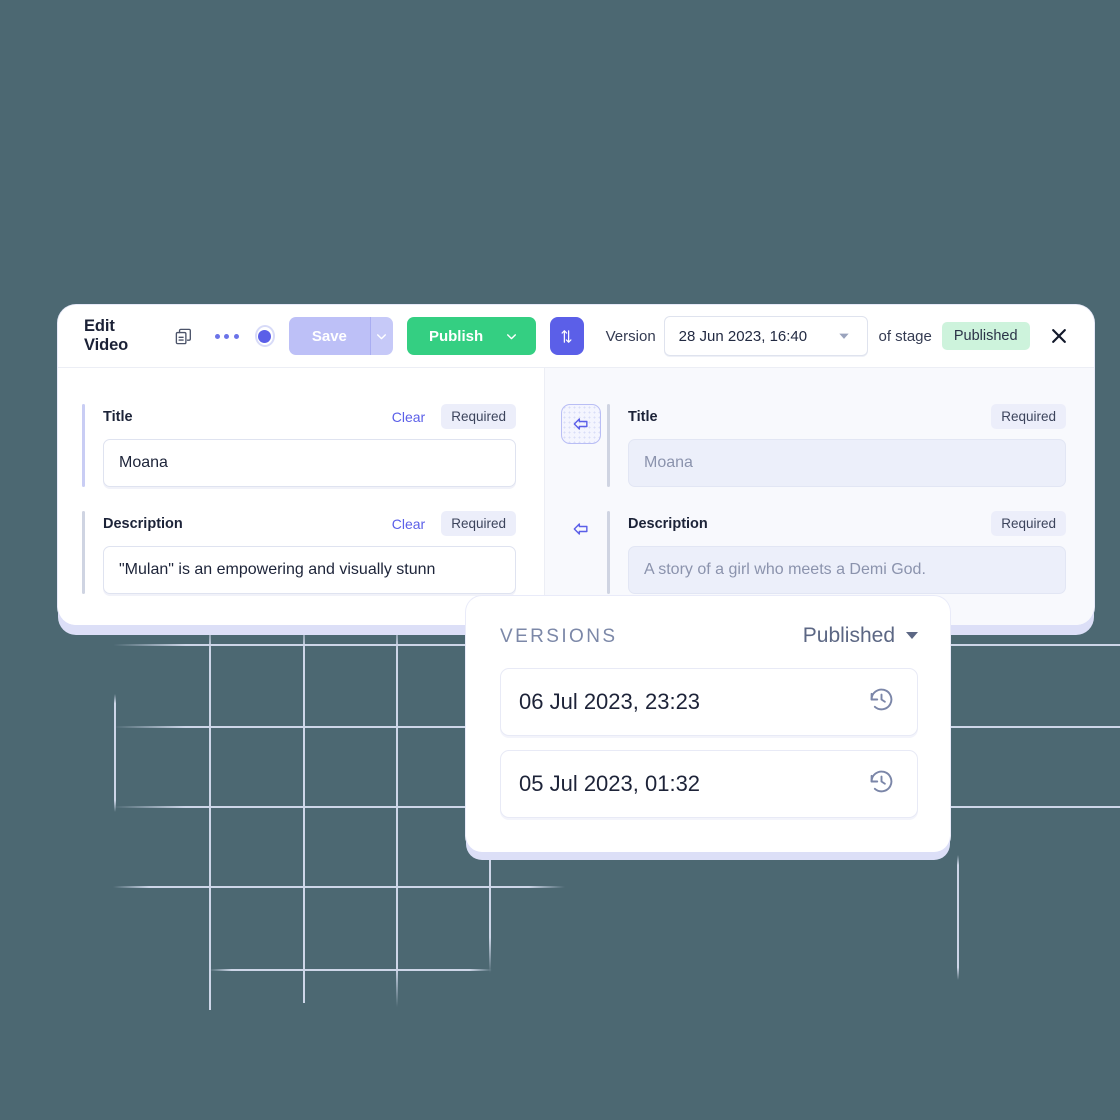  What do you see at coordinates (630, 336) in the screenshot?
I see `version-label: Version` at bounding box center [630, 336].